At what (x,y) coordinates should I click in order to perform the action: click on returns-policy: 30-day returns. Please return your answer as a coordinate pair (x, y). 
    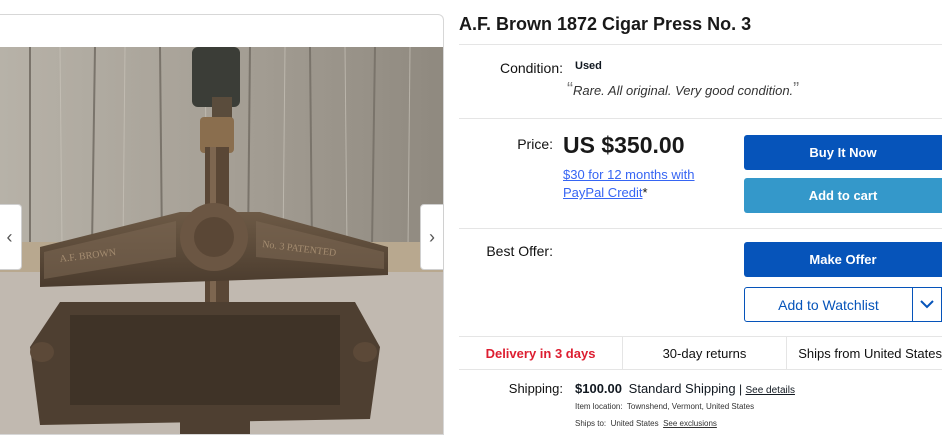
    Looking at the image, I should click on (705, 353).